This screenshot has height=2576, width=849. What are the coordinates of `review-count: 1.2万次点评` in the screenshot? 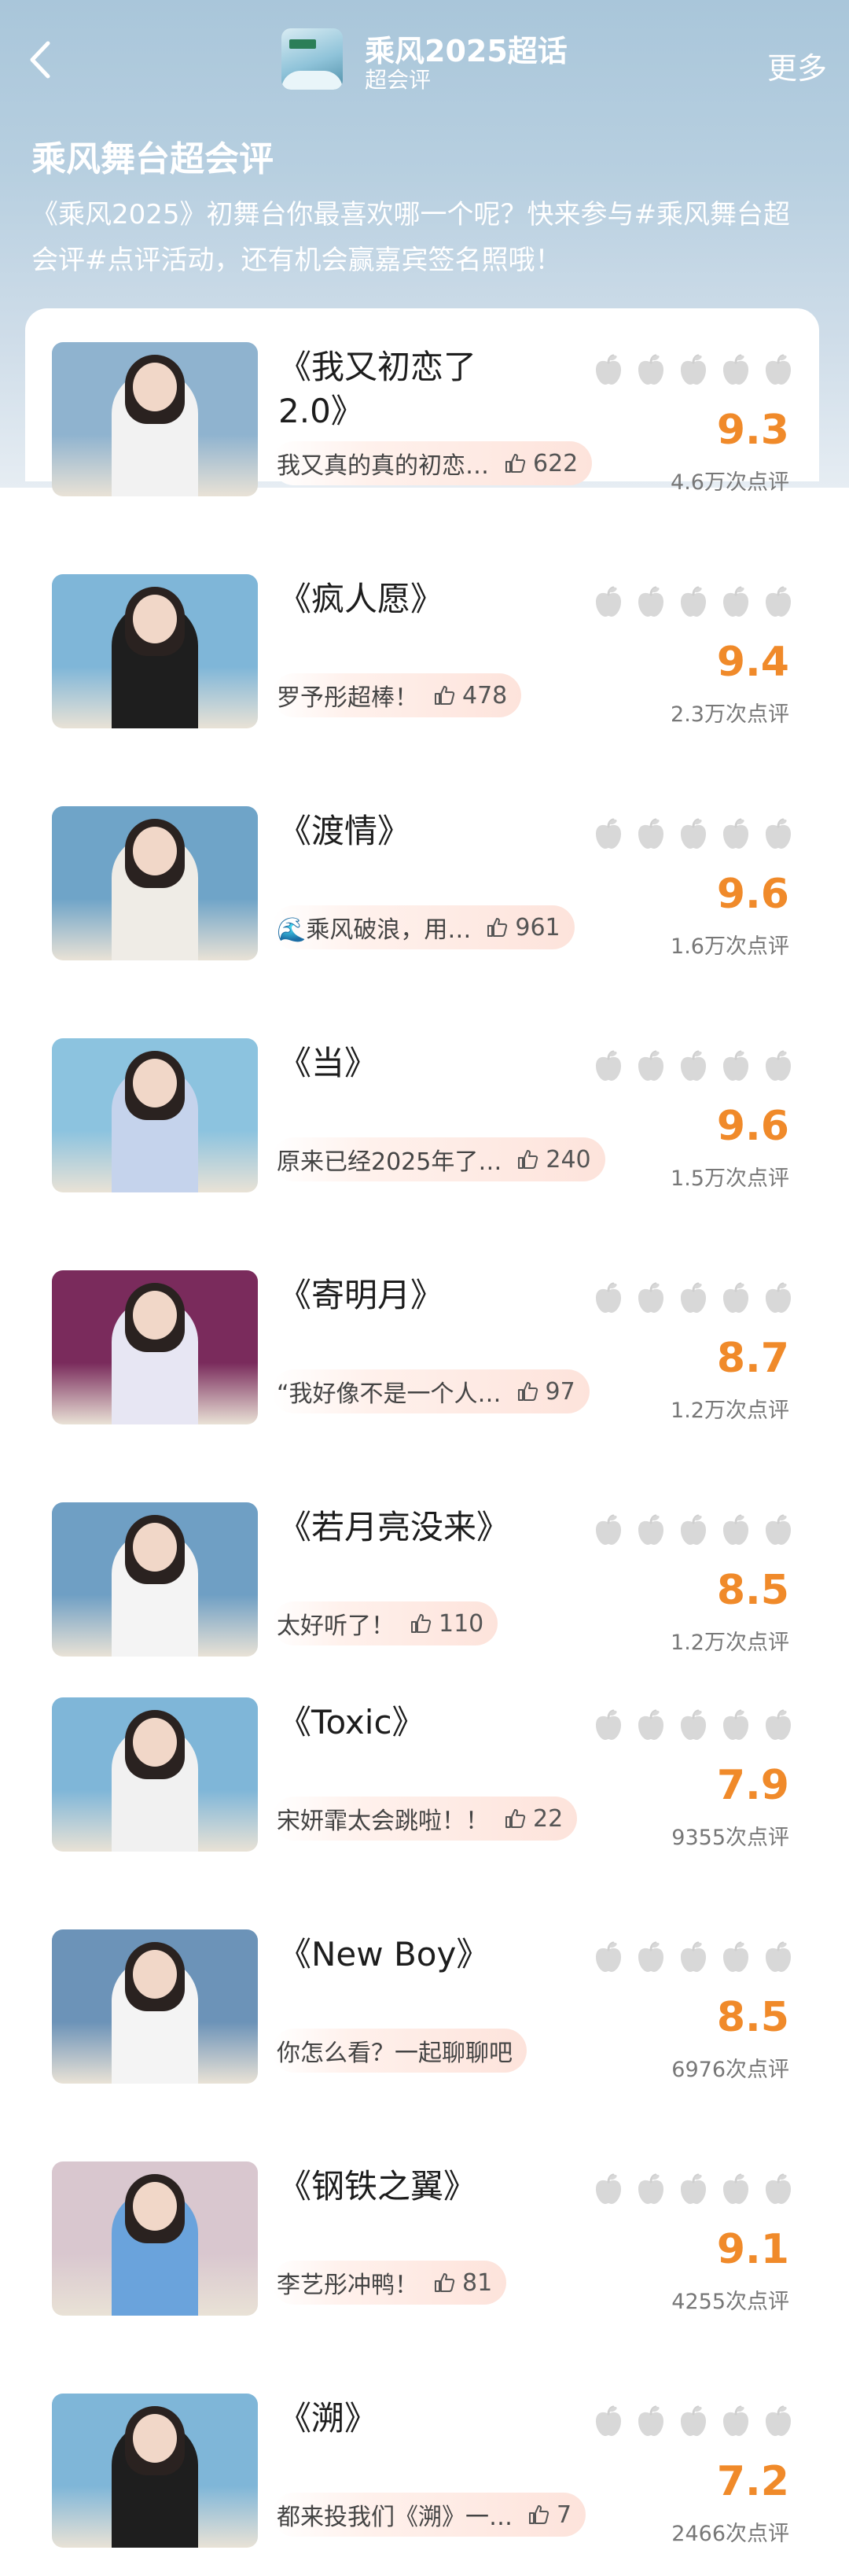 It's located at (730, 1643).